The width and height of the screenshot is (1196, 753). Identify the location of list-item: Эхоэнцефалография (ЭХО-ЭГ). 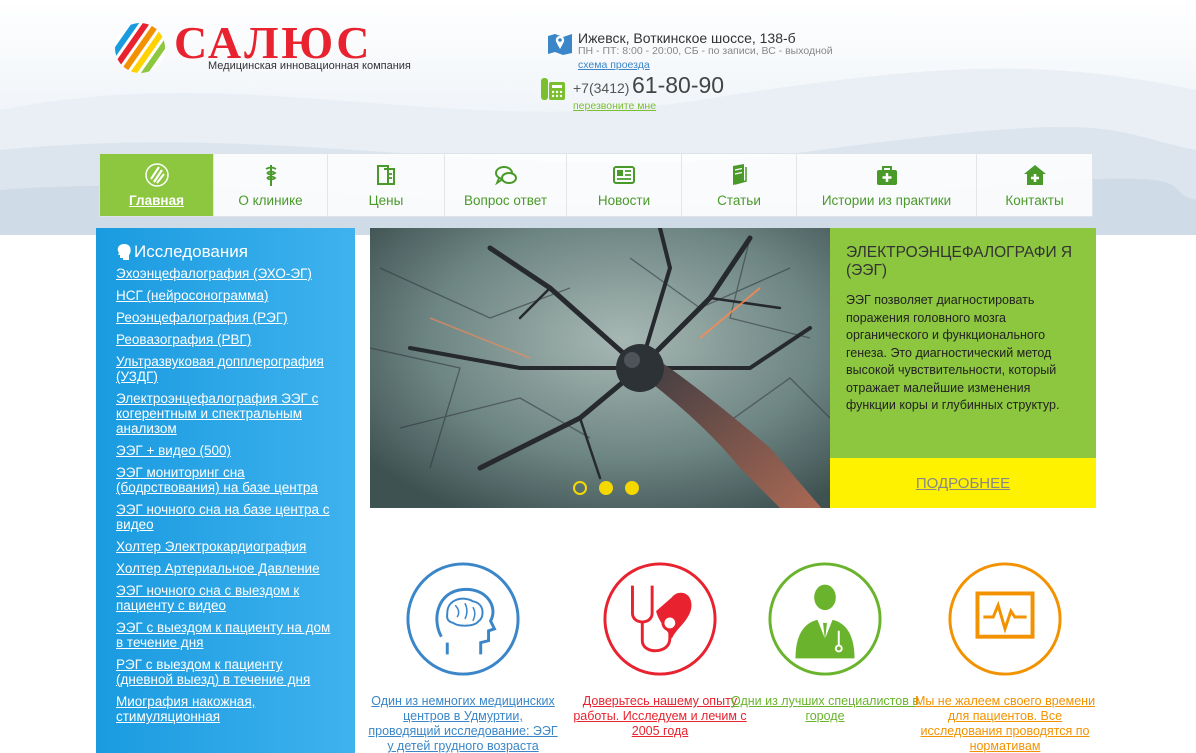
(225, 273).